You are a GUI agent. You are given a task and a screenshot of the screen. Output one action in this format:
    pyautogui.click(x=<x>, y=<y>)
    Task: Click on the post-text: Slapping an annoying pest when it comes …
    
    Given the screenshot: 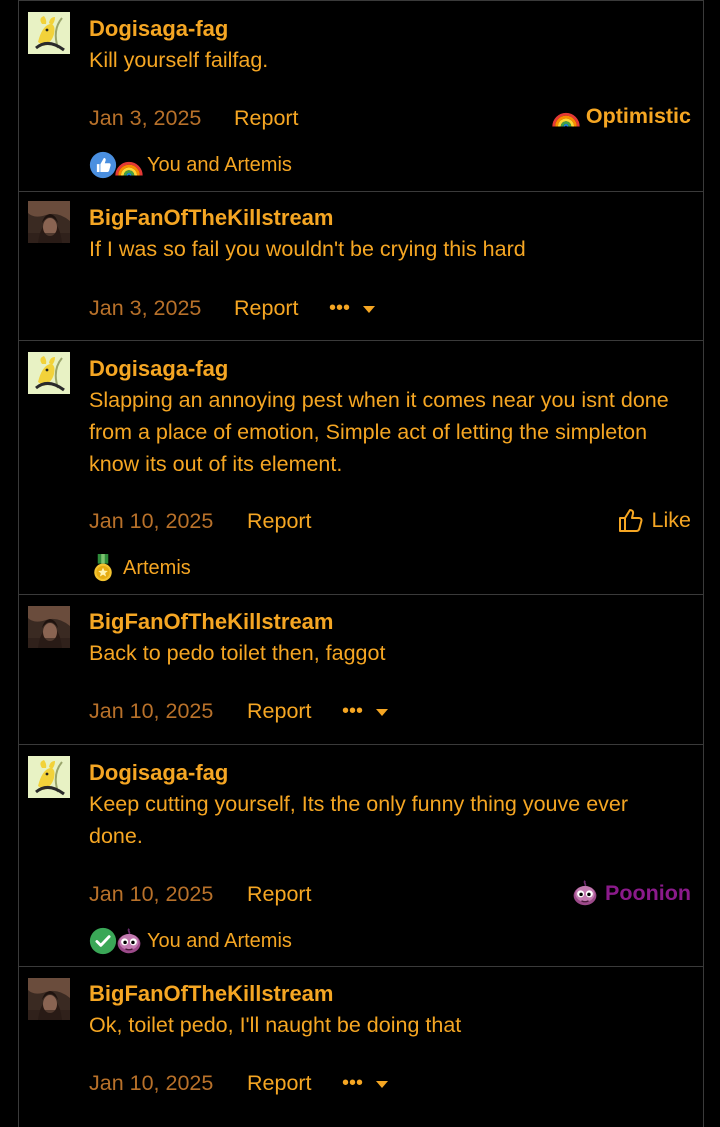 What is the action you would take?
    pyautogui.click(x=379, y=432)
    